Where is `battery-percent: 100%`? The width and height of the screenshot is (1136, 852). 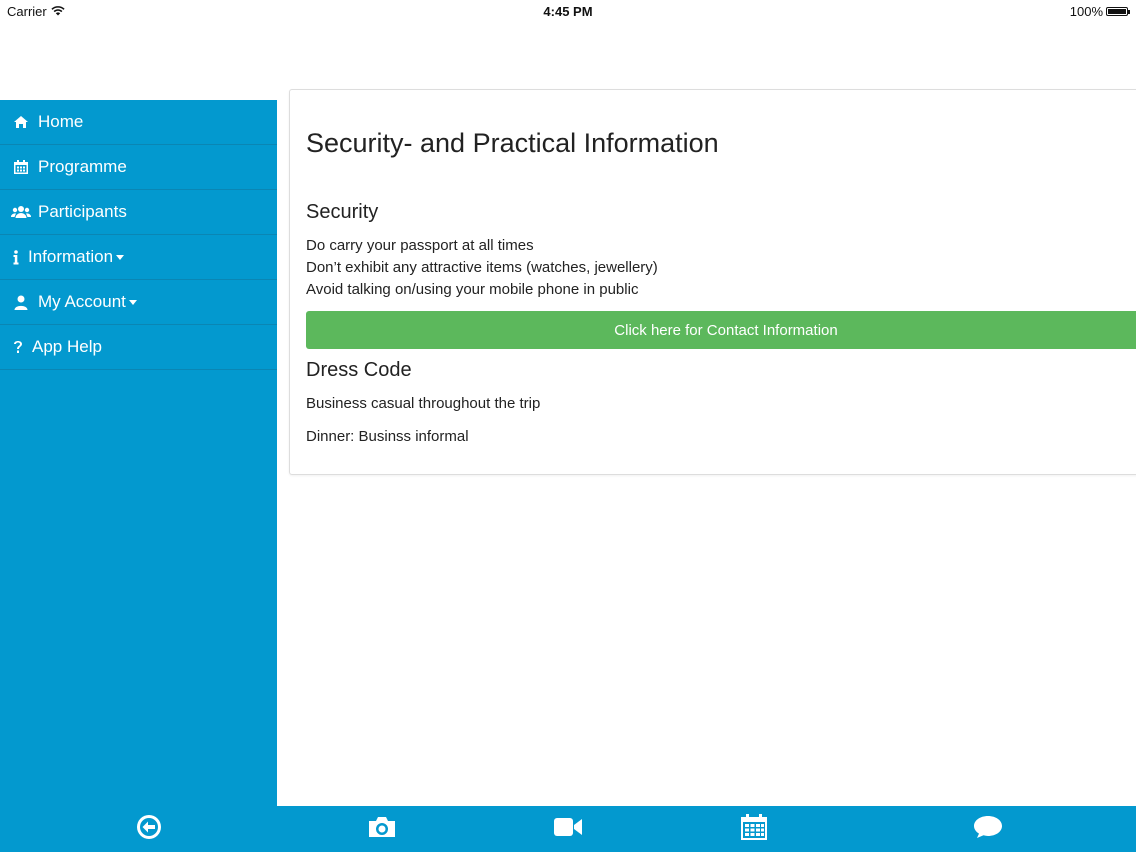
battery-percent: 100% is located at coordinates (1086, 11).